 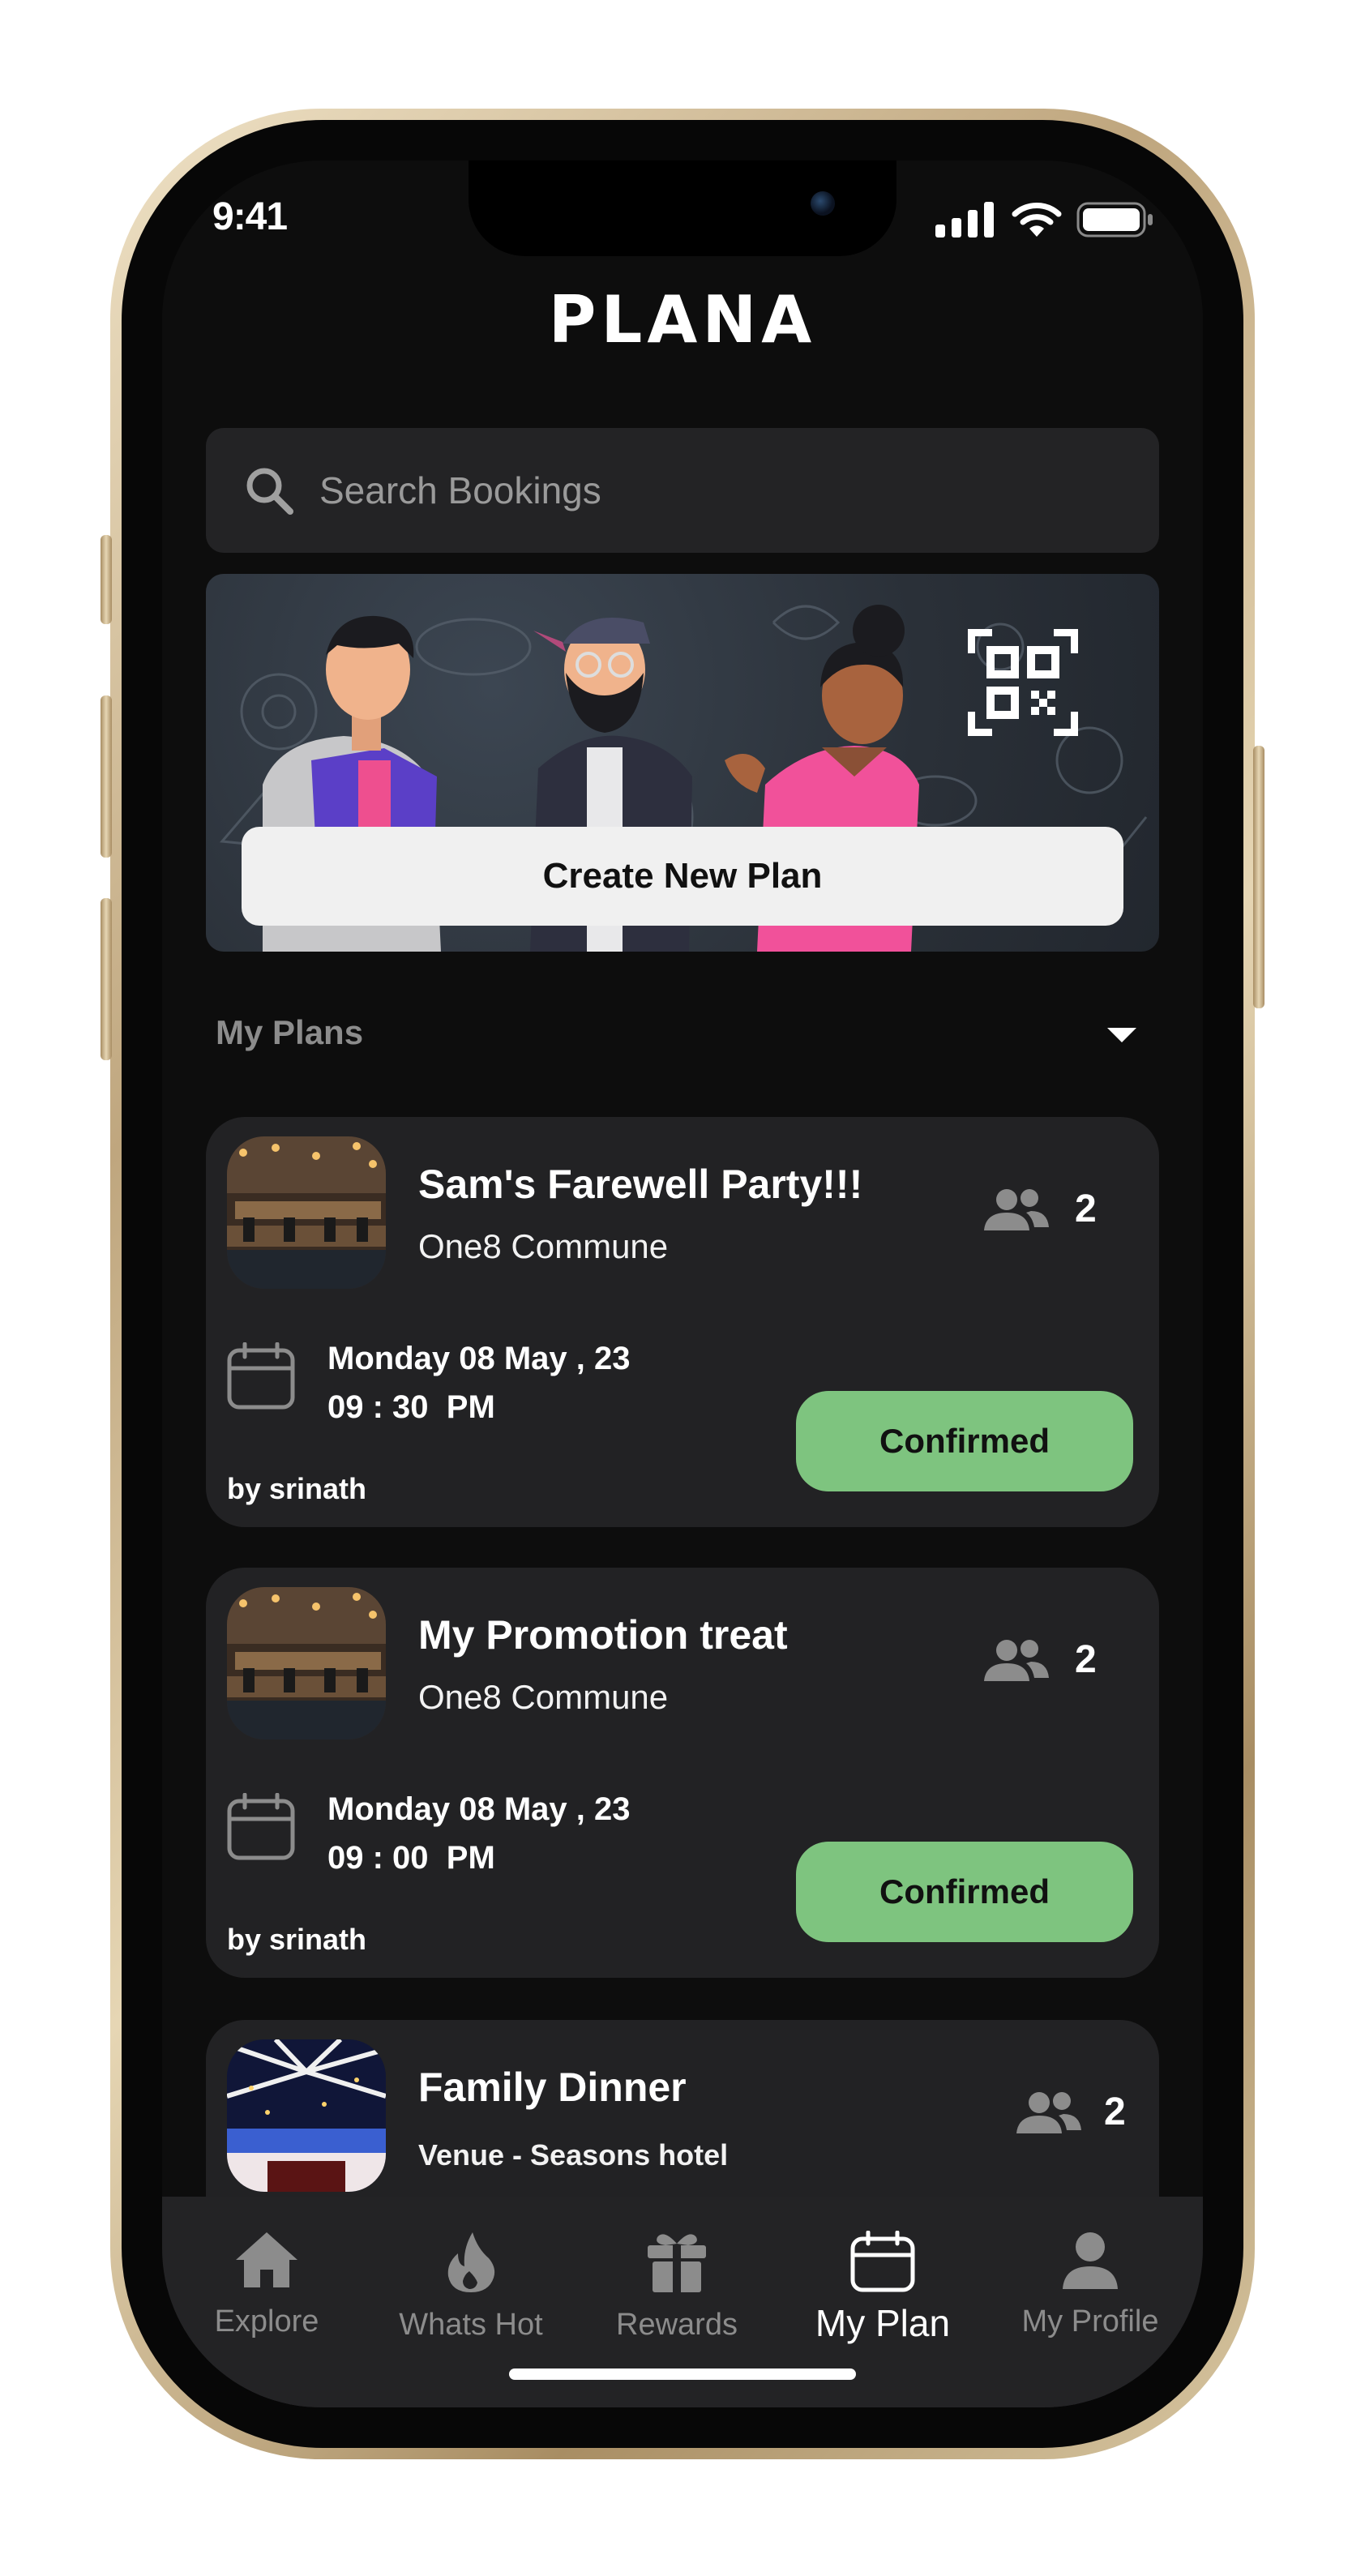 I want to click on create-plan-banner: Create New Plan, so click(x=682, y=763).